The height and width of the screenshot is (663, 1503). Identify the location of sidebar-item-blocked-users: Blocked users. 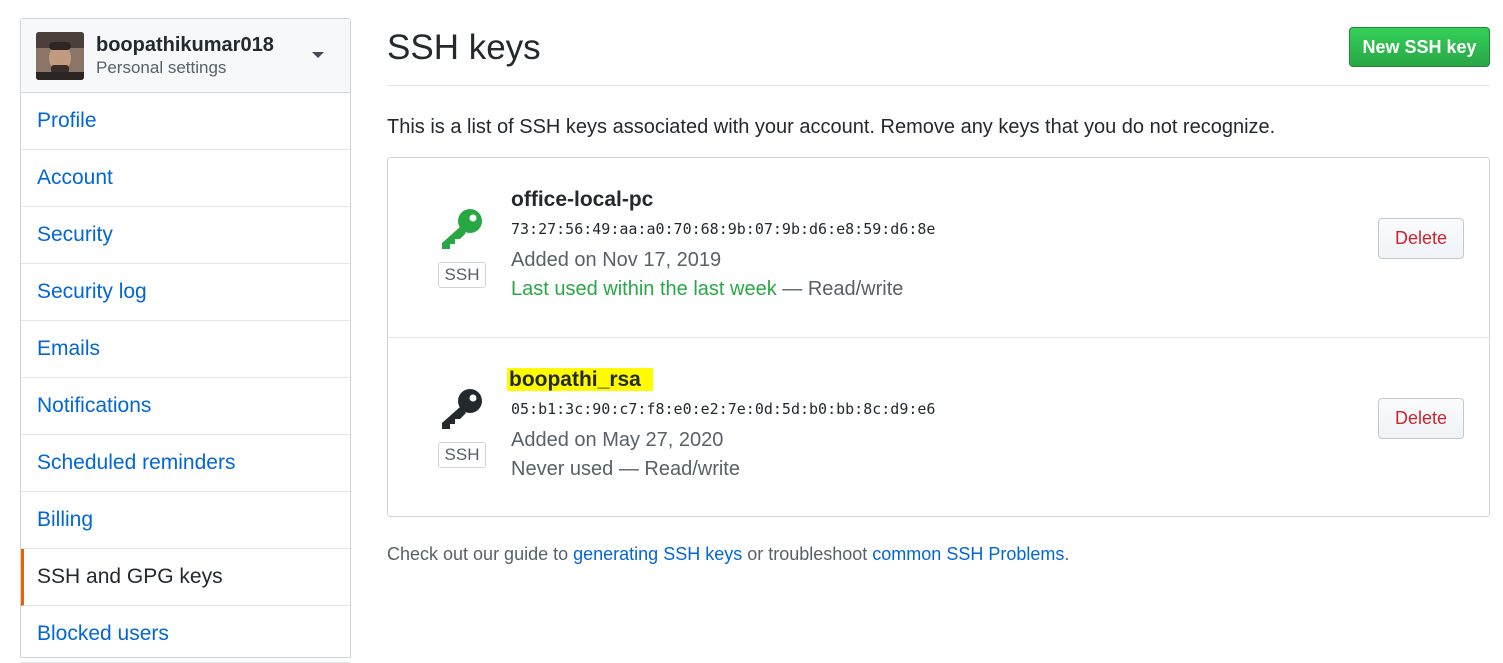
(185, 634).